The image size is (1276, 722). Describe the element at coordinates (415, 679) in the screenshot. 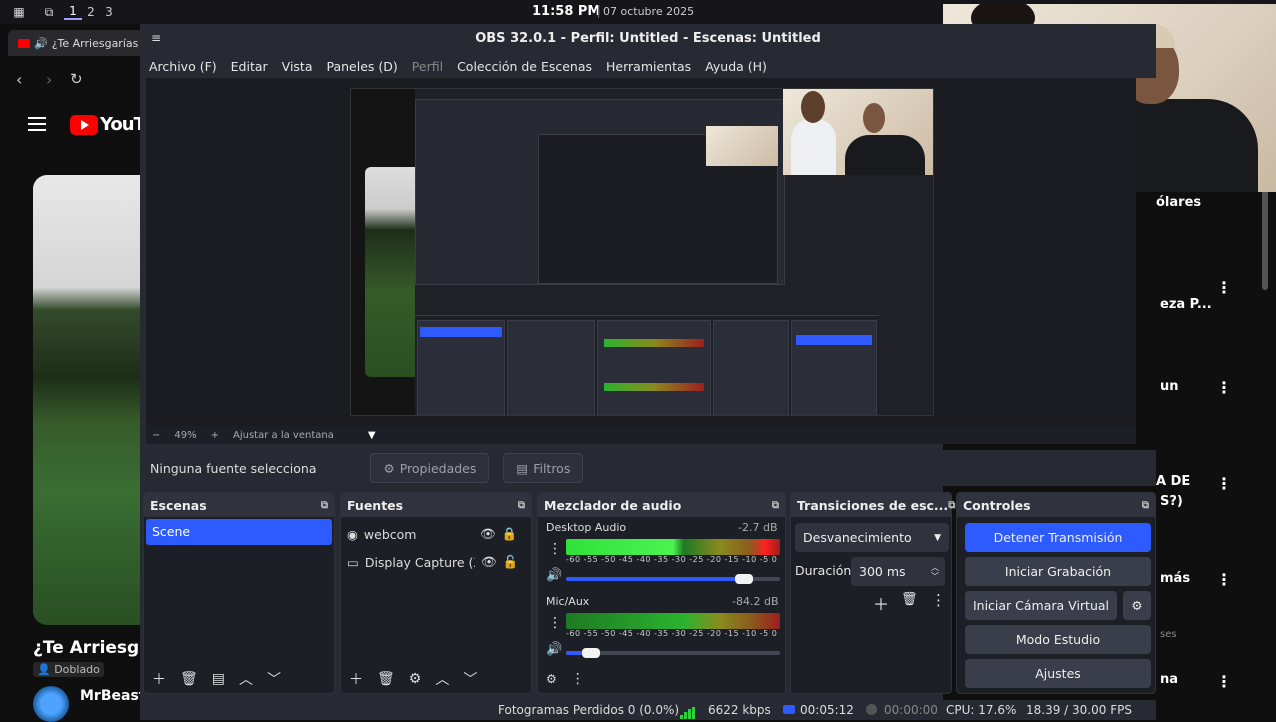

I see `gear-icon: ⚙` at that location.